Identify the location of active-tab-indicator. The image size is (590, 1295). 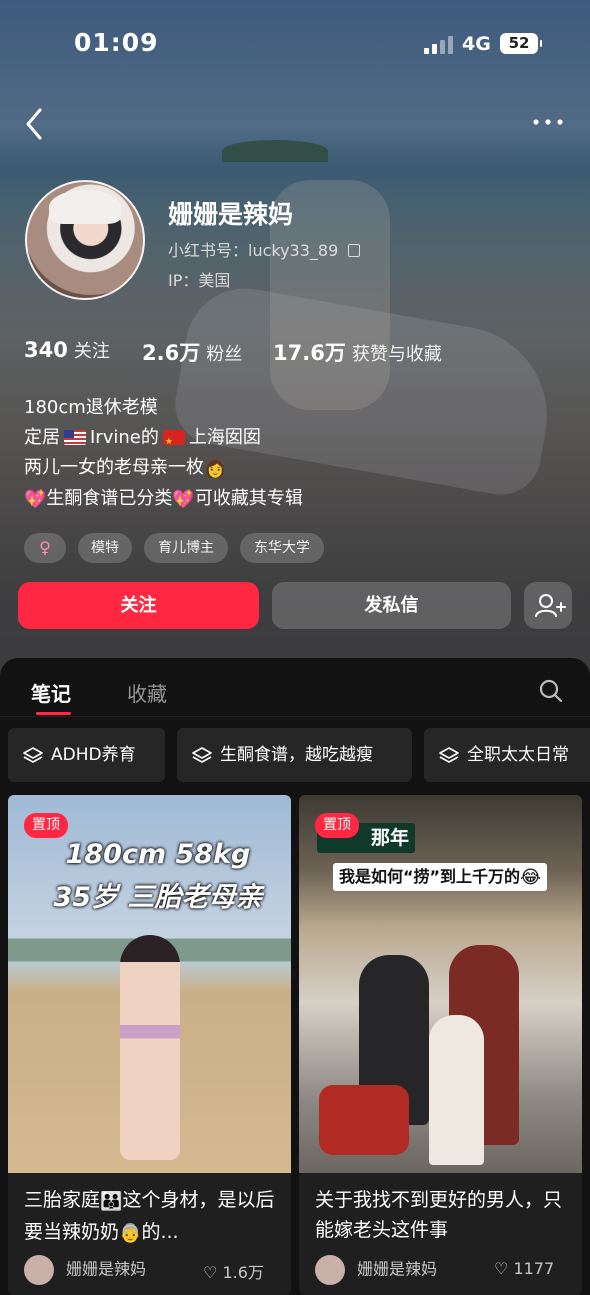
(53, 713).